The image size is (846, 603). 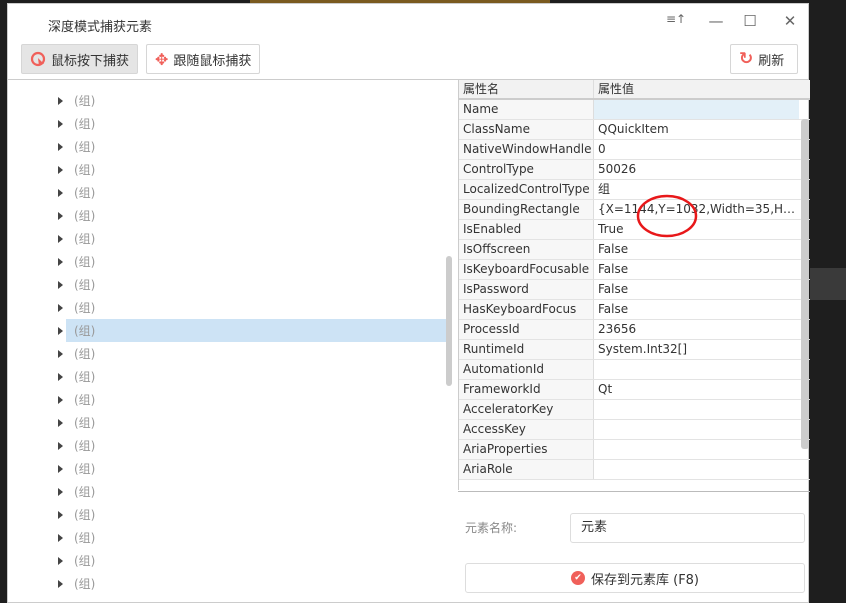 What do you see at coordinates (634, 290) in the screenshot?
I see `property-row: IsPassword False` at bounding box center [634, 290].